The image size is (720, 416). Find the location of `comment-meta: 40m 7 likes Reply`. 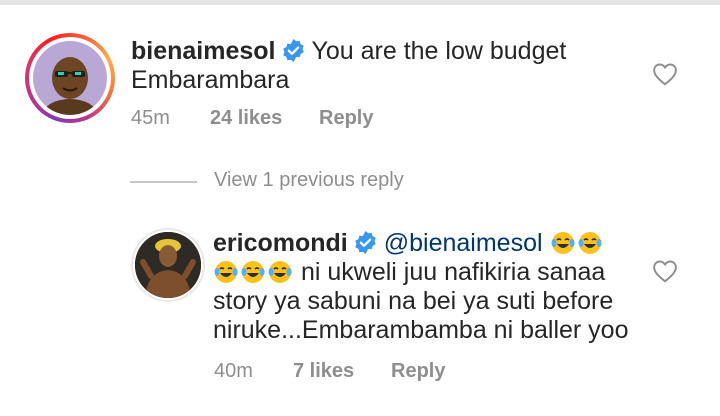

comment-meta: 40m 7 likes Reply is located at coordinates (364, 372).